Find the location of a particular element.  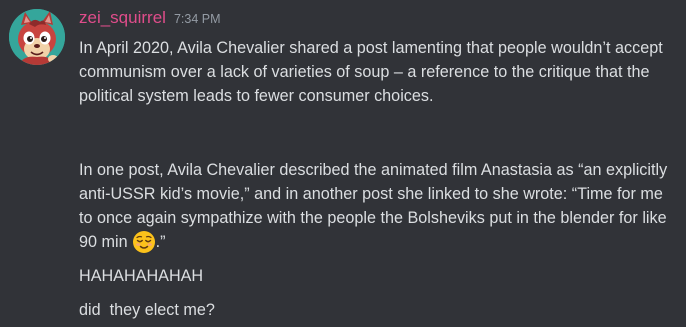

message-text: HAHAHAHAHAH is located at coordinates (379, 276).